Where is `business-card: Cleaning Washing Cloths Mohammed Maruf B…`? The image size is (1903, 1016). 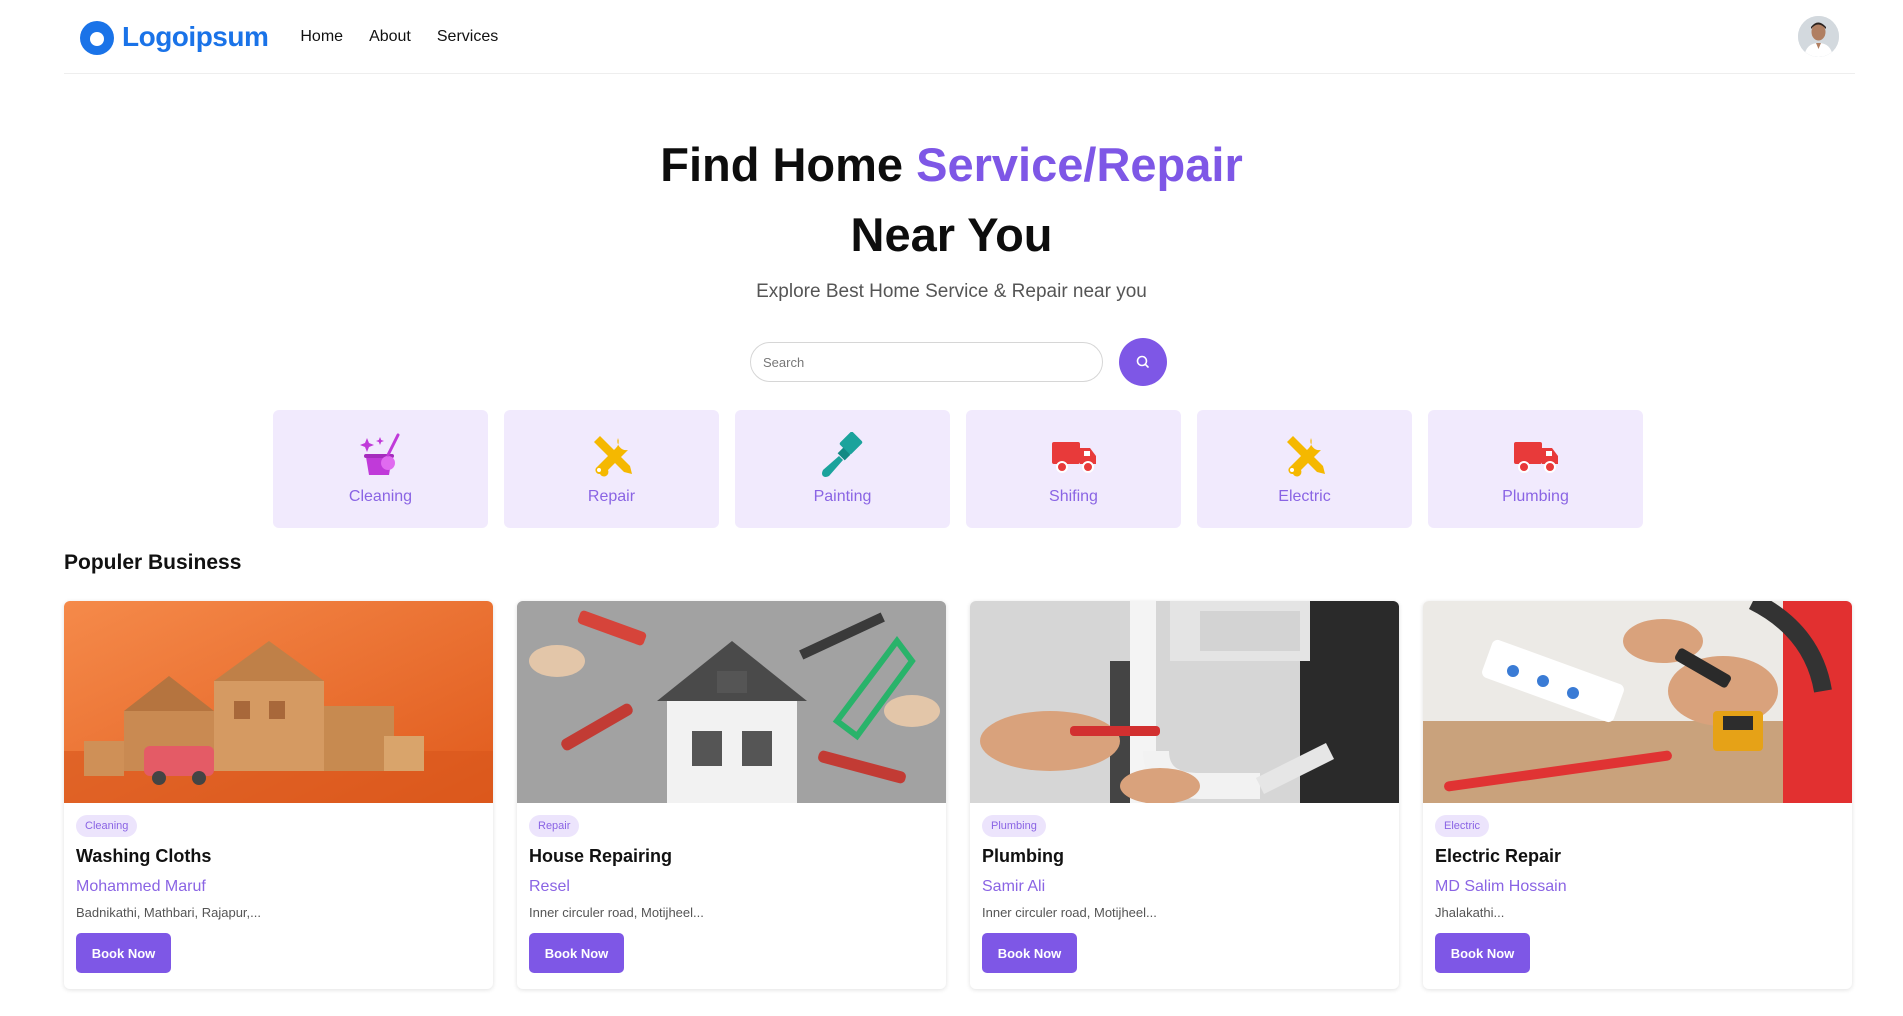
business-card: Cleaning Washing Cloths Mohammed Maruf B… is located at coordinates (278, 795).